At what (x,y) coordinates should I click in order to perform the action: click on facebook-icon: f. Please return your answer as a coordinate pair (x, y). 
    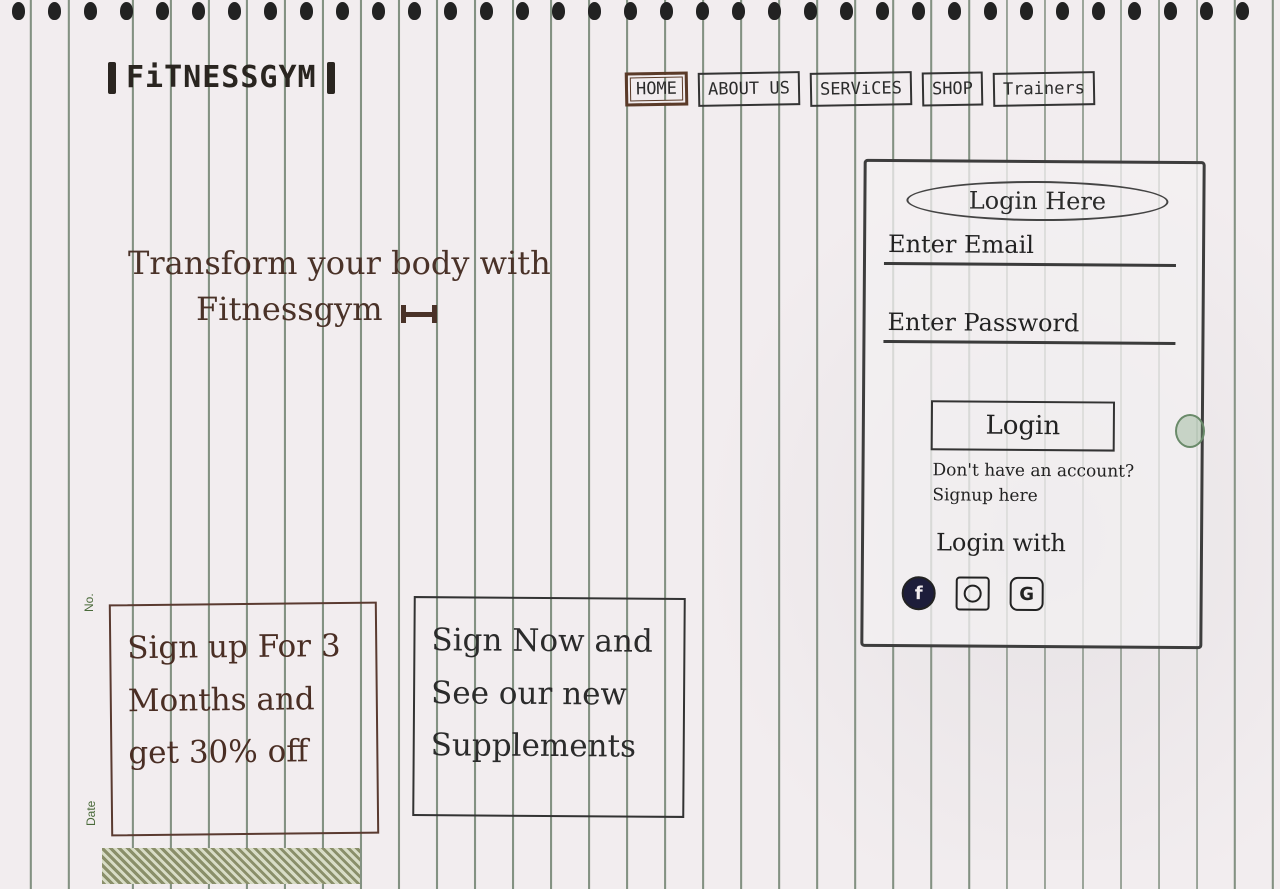
    Looking at the image, I should click on (918, 593).